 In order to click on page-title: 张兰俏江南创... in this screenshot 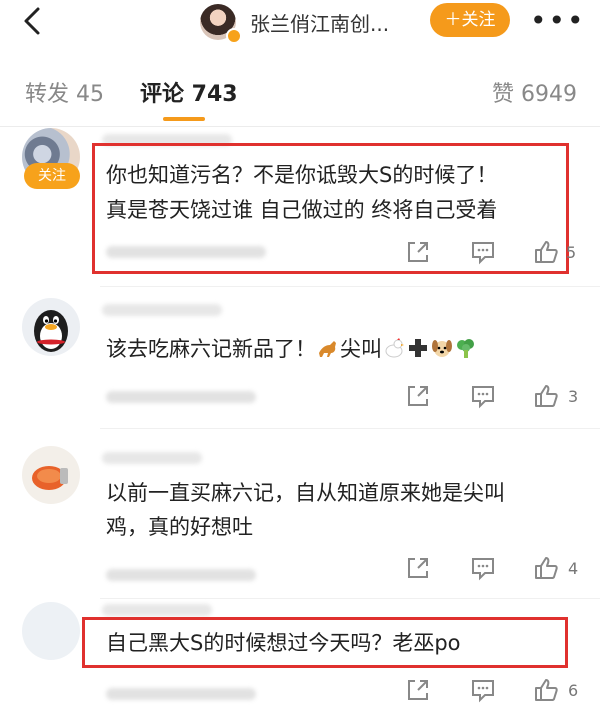, I will do `click(320, 24)`.